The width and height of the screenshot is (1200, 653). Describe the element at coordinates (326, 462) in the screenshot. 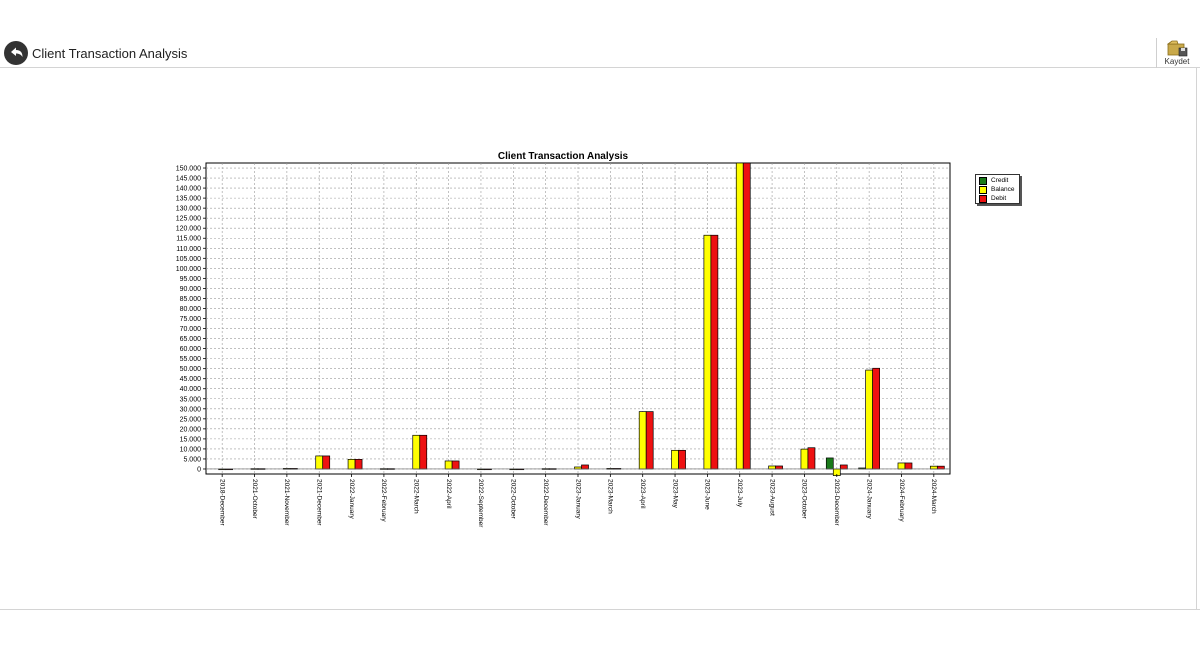

I see `bar-debit-2021-december` at that location.